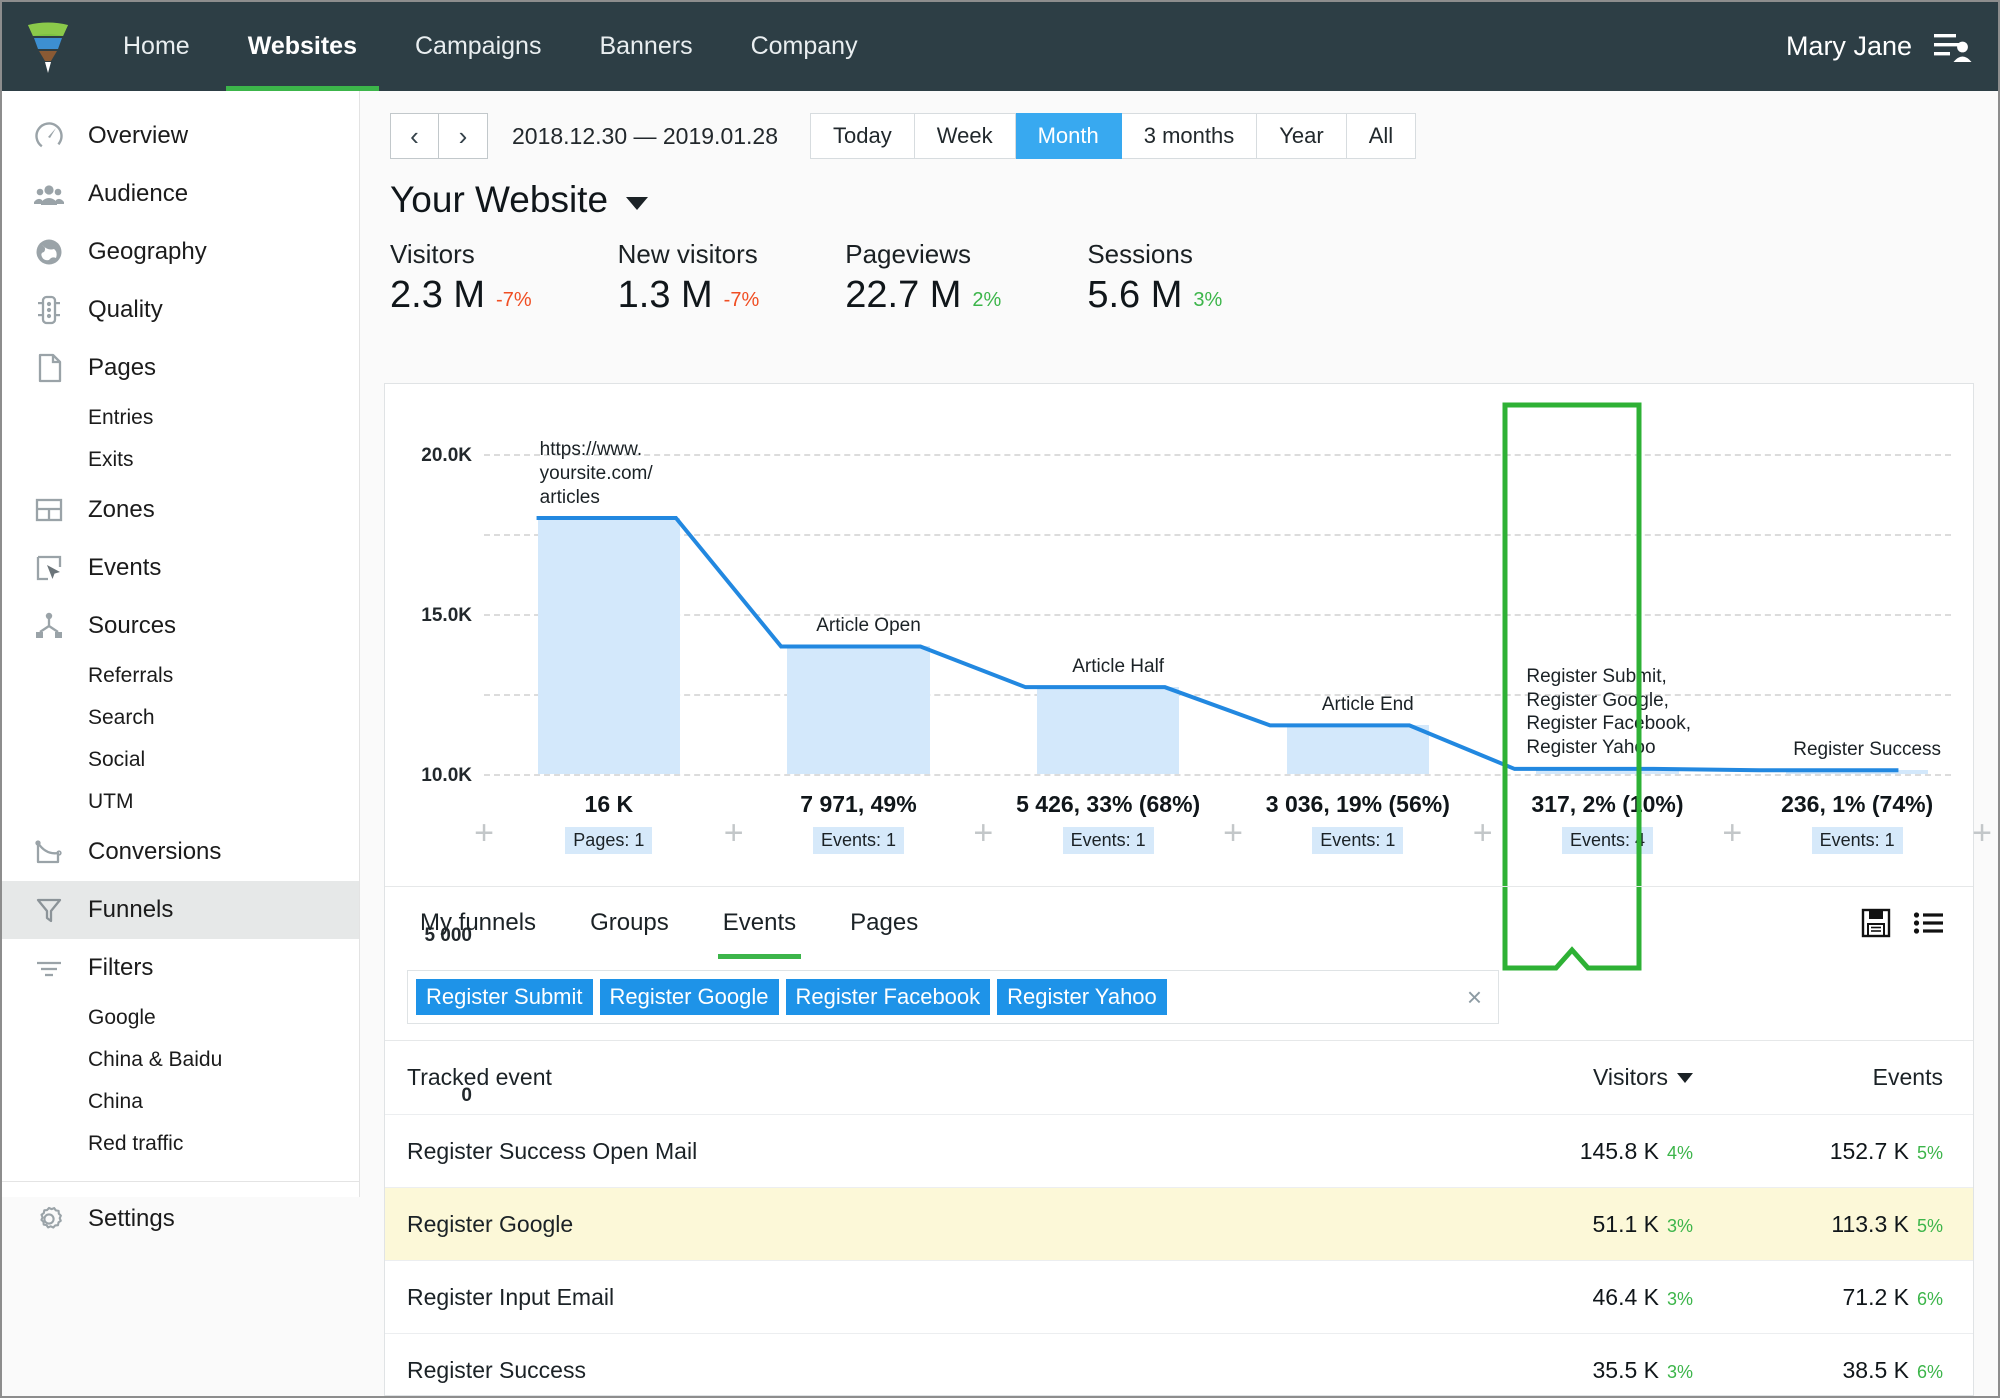 The image size is (2000, 1398). What do you see at coordinates (180, 418) in the screenshot?
I see `sidebar-item-entries: Entries` at bounding box center [180, 418].